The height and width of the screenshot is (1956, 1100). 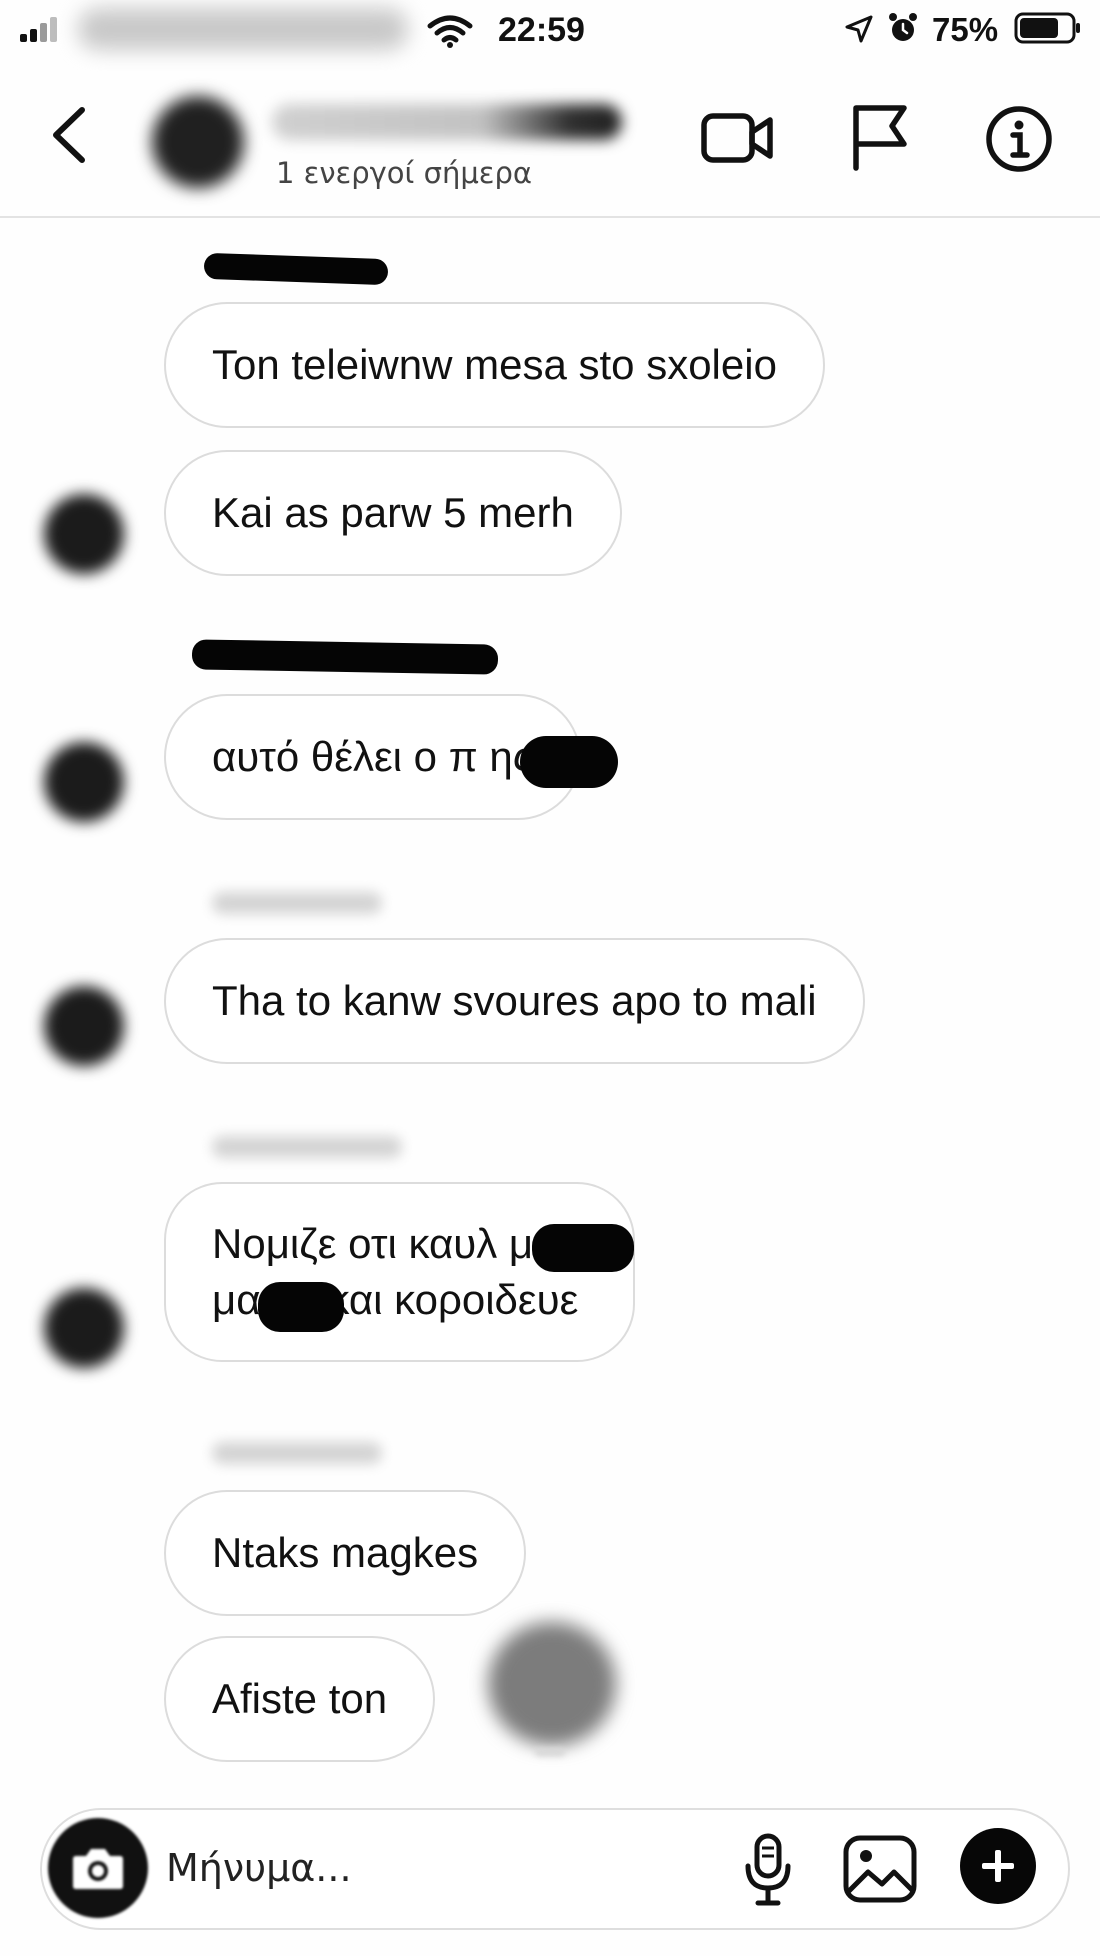 I want to click on message-text: Ton teleiwnw mesa sto sxoleio, so click(x=494, y=364).